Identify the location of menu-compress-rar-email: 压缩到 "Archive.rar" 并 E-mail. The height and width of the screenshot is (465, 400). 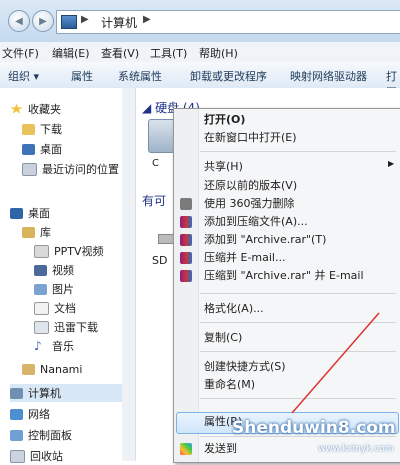
(284, 276).